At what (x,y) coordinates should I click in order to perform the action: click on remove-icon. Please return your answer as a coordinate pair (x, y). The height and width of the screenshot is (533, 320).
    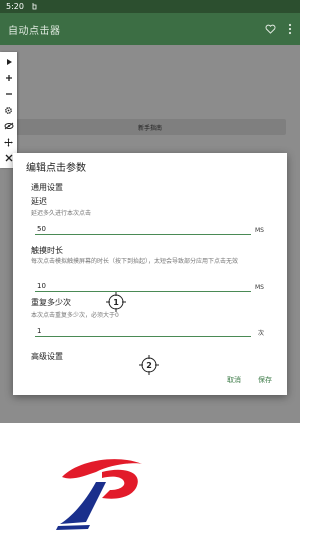
    Looking at the image, I should click on (9, 94).